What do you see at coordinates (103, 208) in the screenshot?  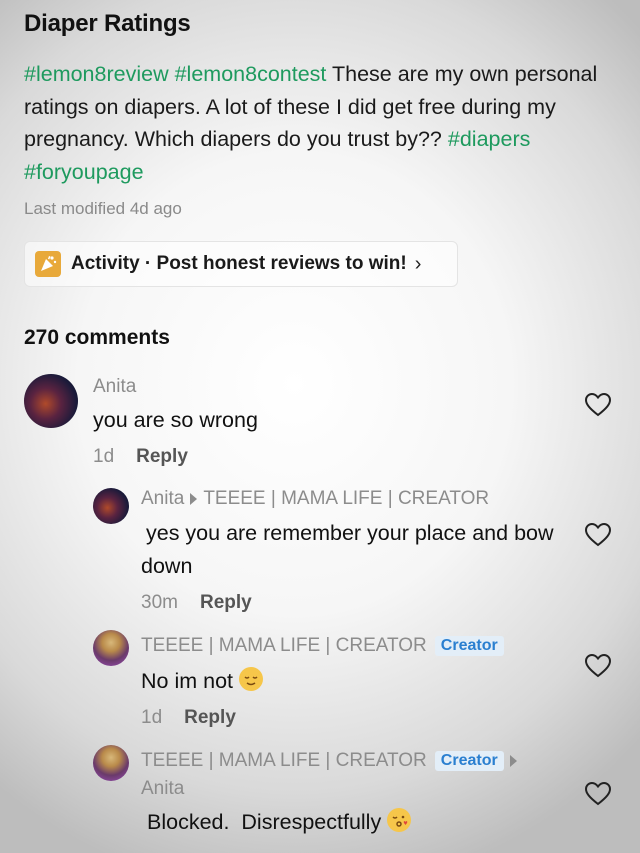 I see `last-modified: Last modified 4d ago` at bounding box center [103, 208].